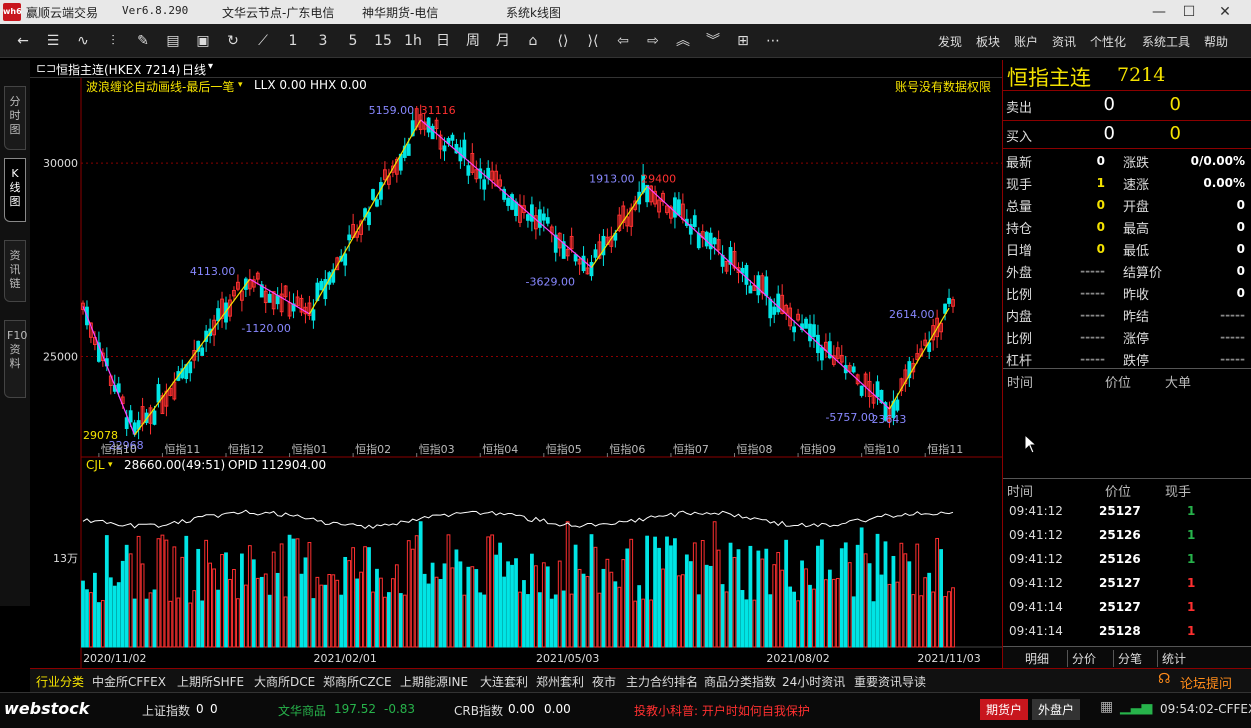 Image resolution: width=1251 pixels, height=728 pixels. I want to click on server-node-2: 神华期货-电信, so click(400, 12).